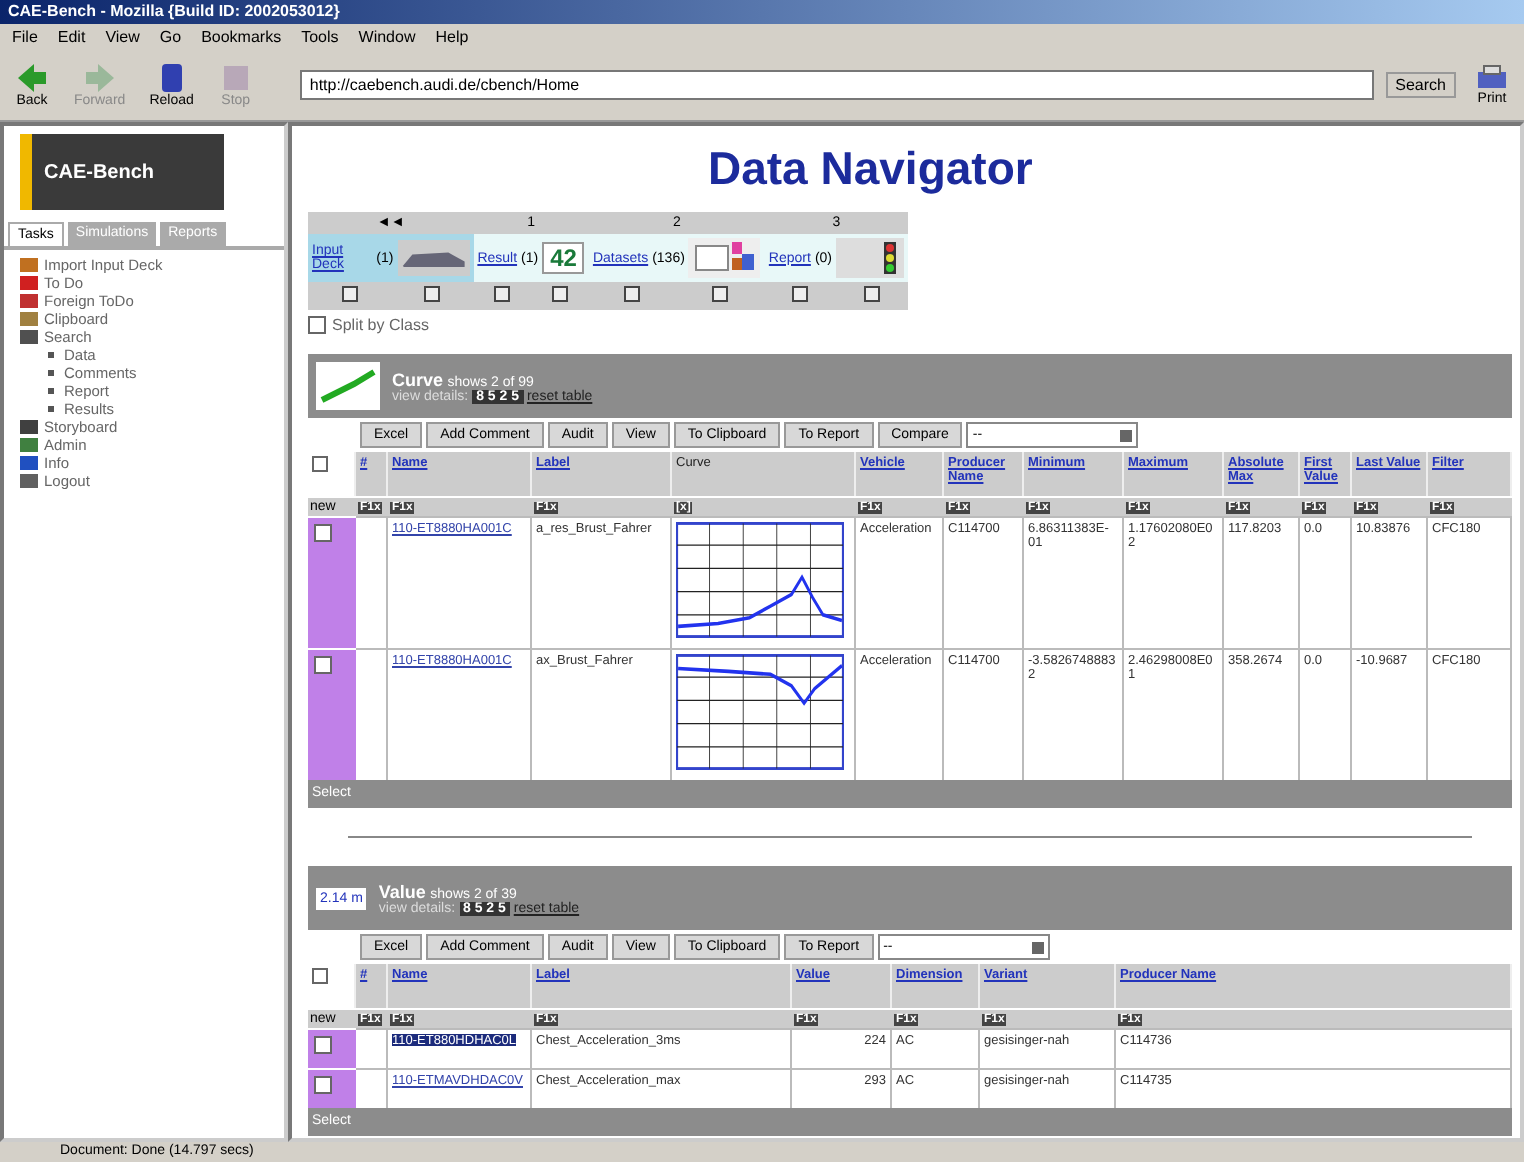  Describe the element at coordinates (836, 84) in the screenshot. I see `address-field: http://caebench.audi.de/cbench/Home` at that location.